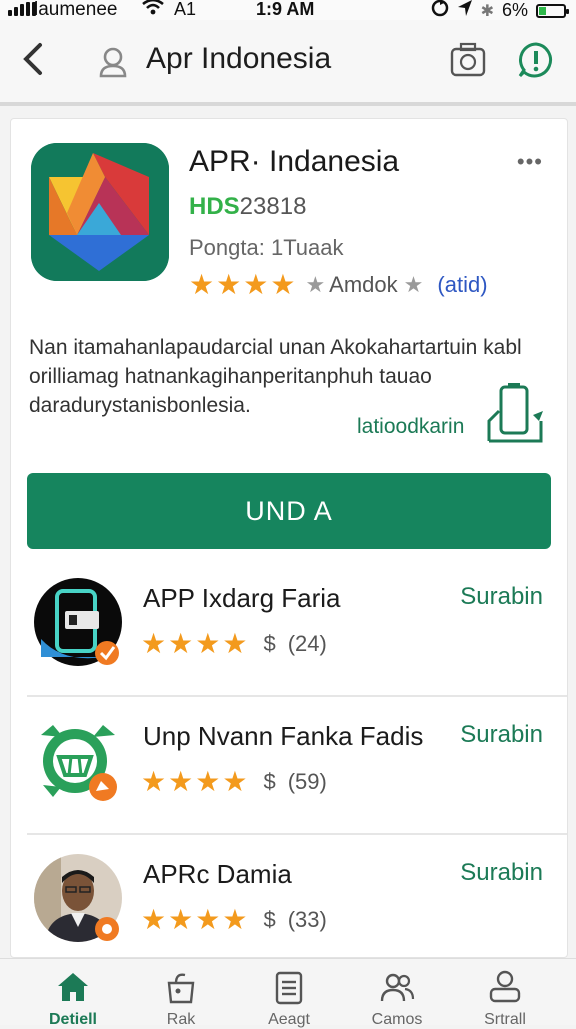 Image resolution: width=576 pixels, height=1029 pixels. Describe the element at coordinates (76, 10) in the screenshot. I see `carrier-name: laumenee` at that location.